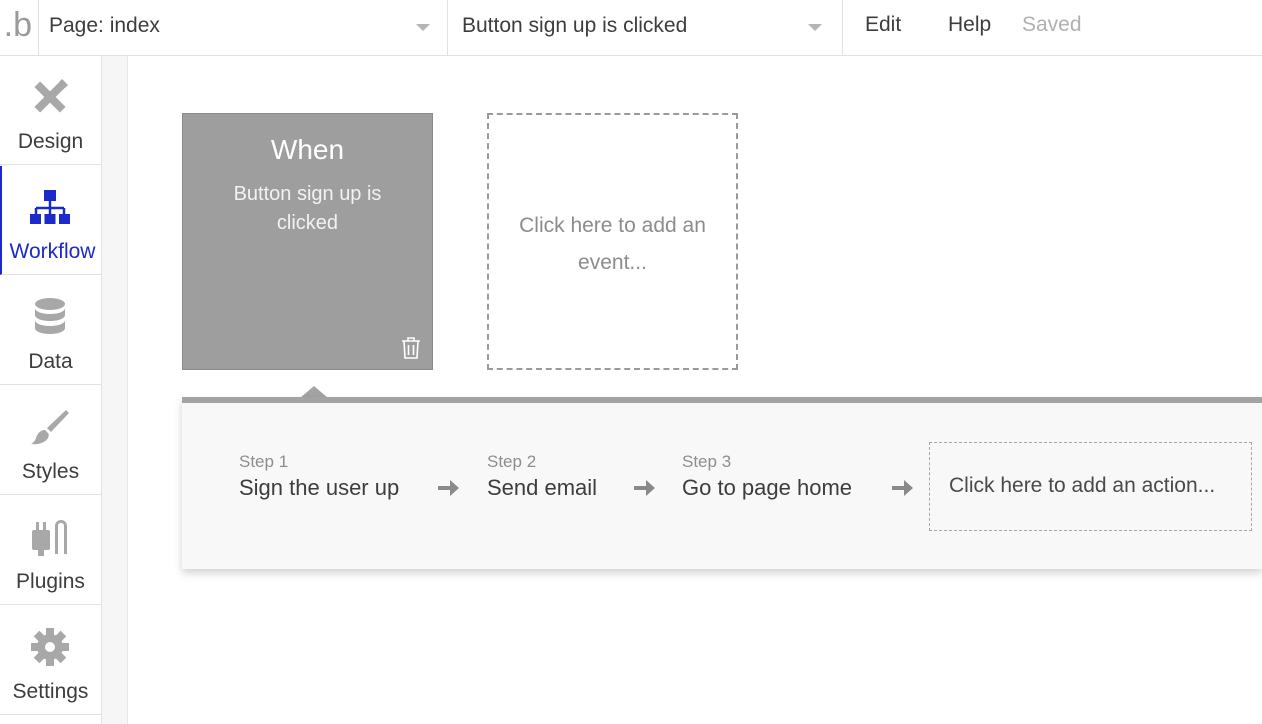  I want to click on sidebar-item-design: Design, so click(50, 110).